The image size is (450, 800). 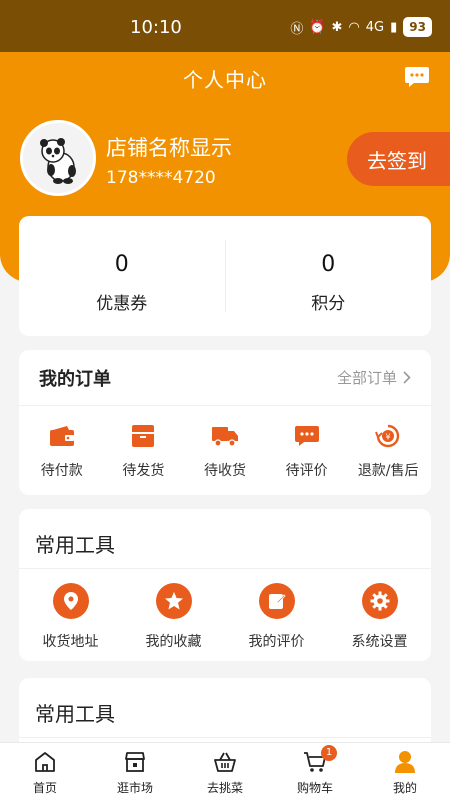 I want to click on nav-pick: 去挑菜, so click(x=225, y=771).